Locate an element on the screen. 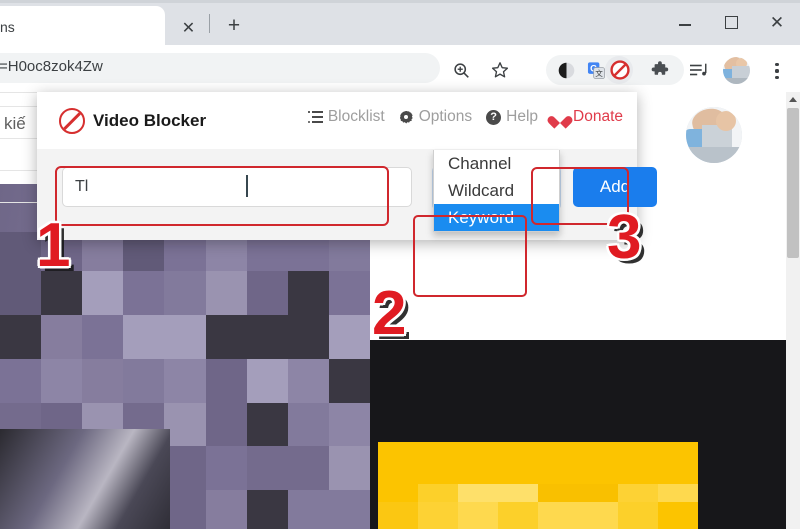  popup-menu: Blocklist Options ? Help Donate is located at coordinates (465, 117).